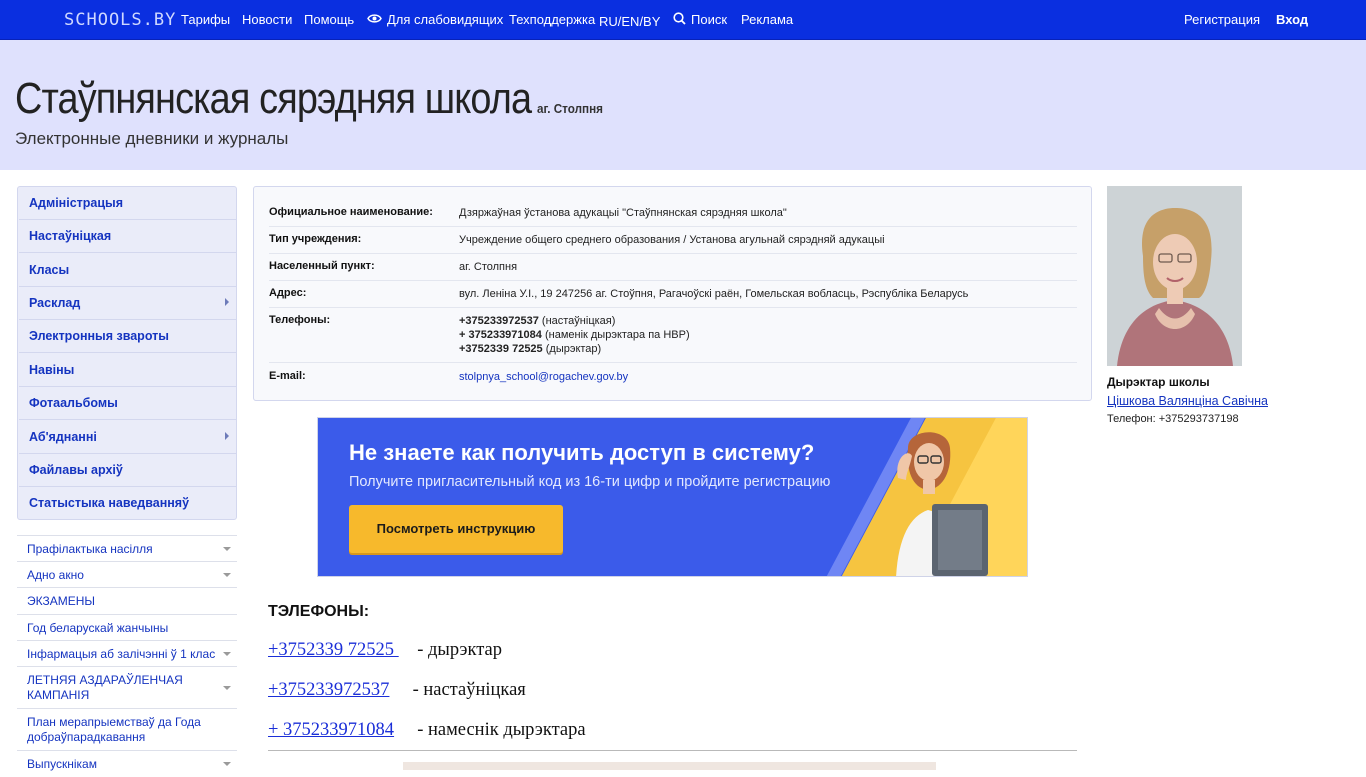  What do you see at coordinates (128, 303) in the screenshot?
I see `sidebar-item-schedule: Расклад` at bounding box center [128, 303].